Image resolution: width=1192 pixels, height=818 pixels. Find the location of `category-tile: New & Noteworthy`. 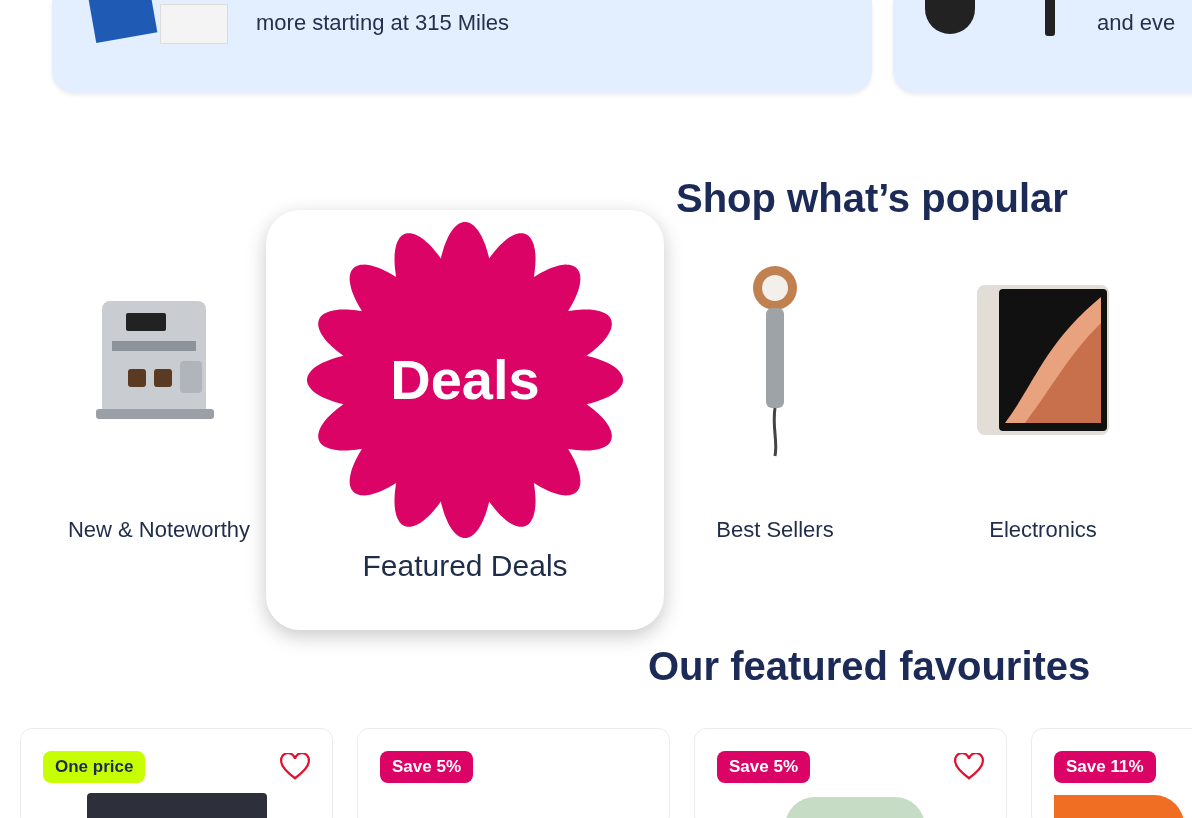

category-tile: New & Noteworthy is located at coordinates (159, 420).